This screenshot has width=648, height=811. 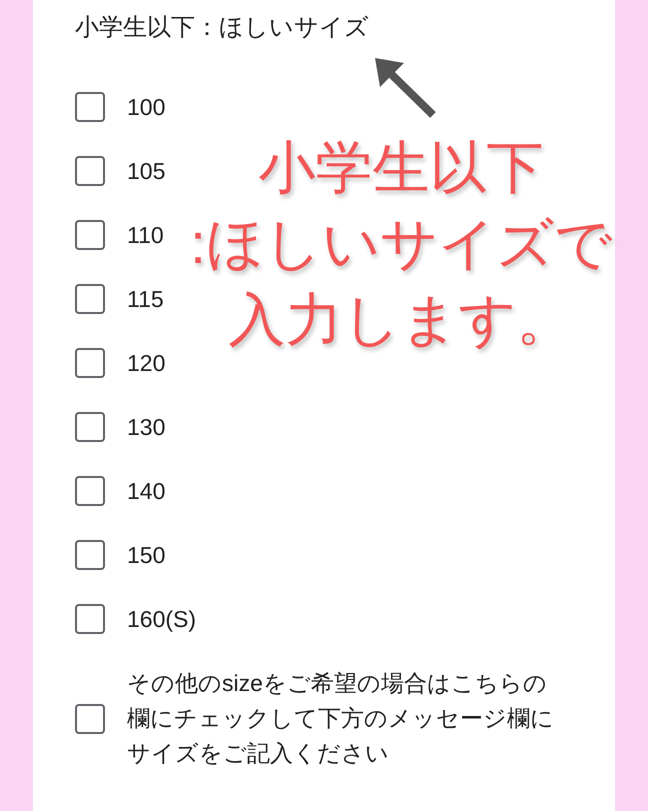 I want to click on question-title: 小学生以下：ほしいサイズ, so click(x=222, y=28).